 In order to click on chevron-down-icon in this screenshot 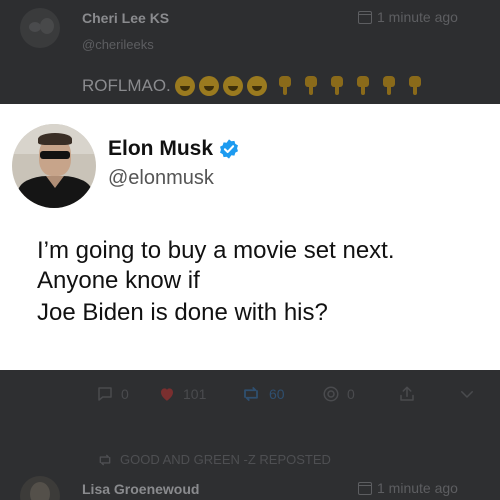, I will do `click(467, 394)`.